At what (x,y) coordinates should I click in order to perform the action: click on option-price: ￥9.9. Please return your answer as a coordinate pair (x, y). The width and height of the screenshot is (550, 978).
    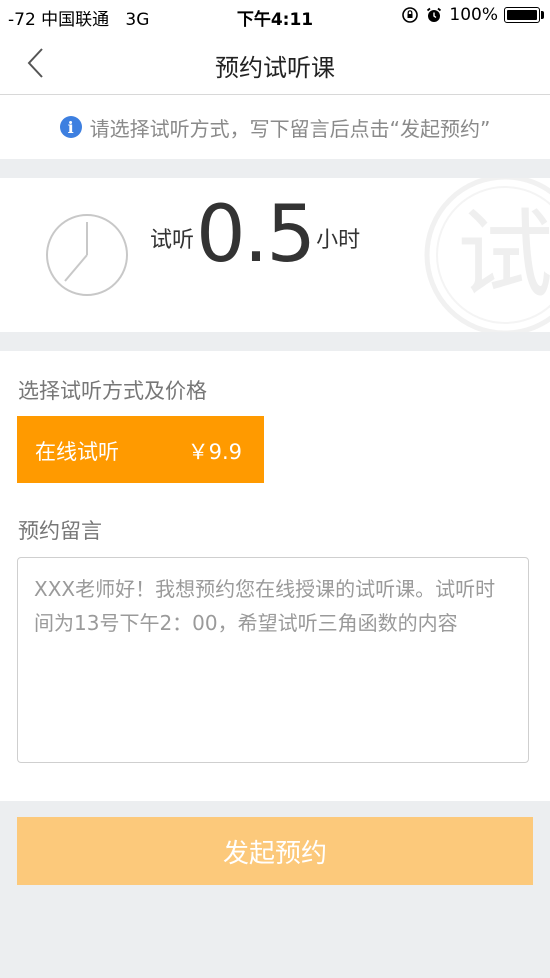
    Looking at the image, I should click on (214, 452).